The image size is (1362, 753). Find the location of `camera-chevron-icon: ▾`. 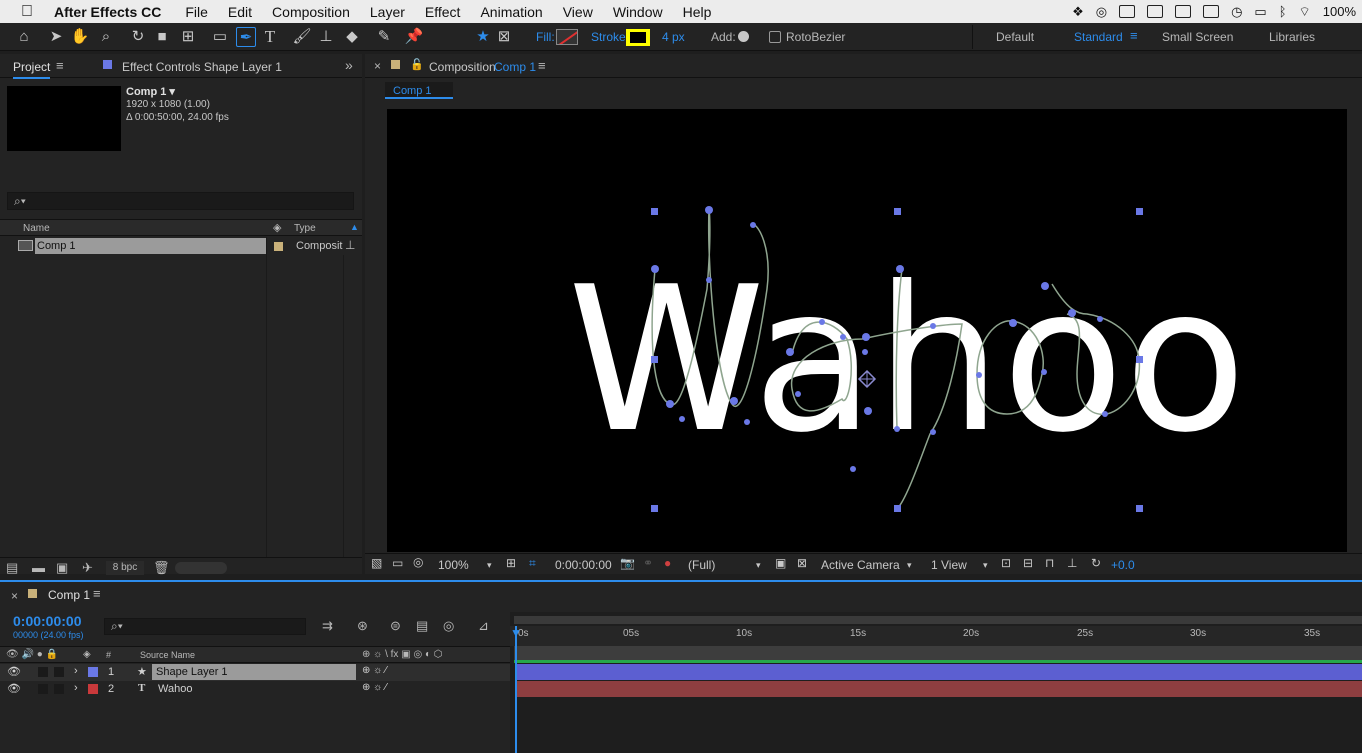

camera-chevron-icon: ▾ is located at coordinates (909, 565).